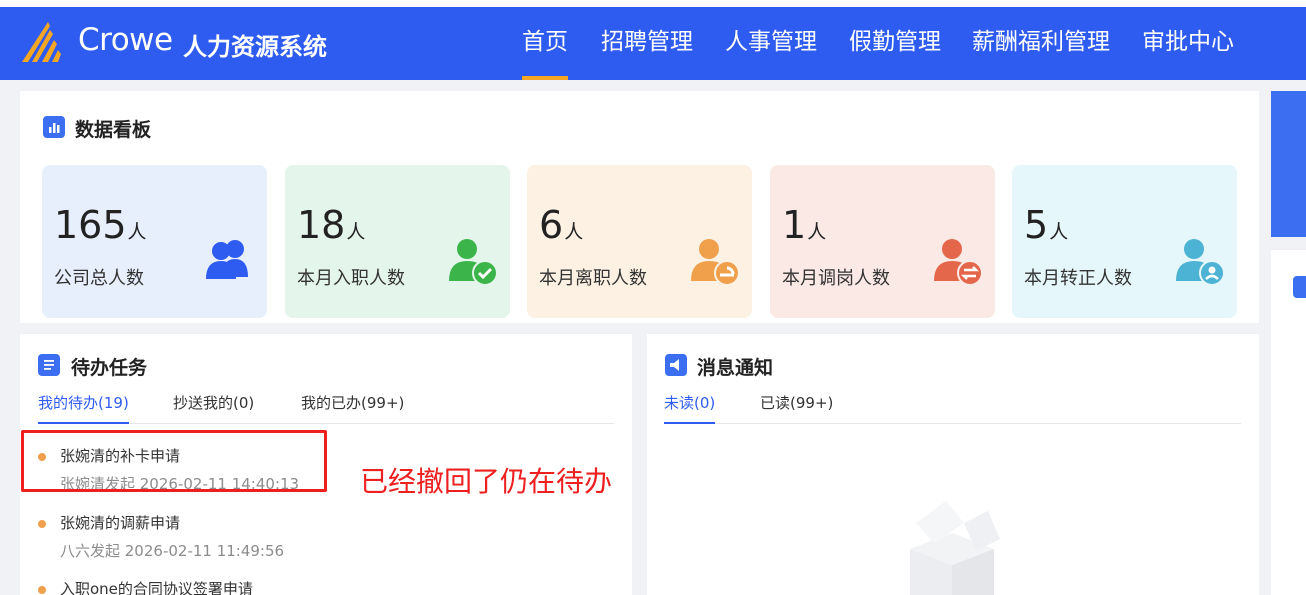 Image resolution: width=1306 pixels, height=595 pixels. What do you see at coordinates (804, 225) in the screenshot?
I see `stat-value: 1人` at bounding box center [804, 225].